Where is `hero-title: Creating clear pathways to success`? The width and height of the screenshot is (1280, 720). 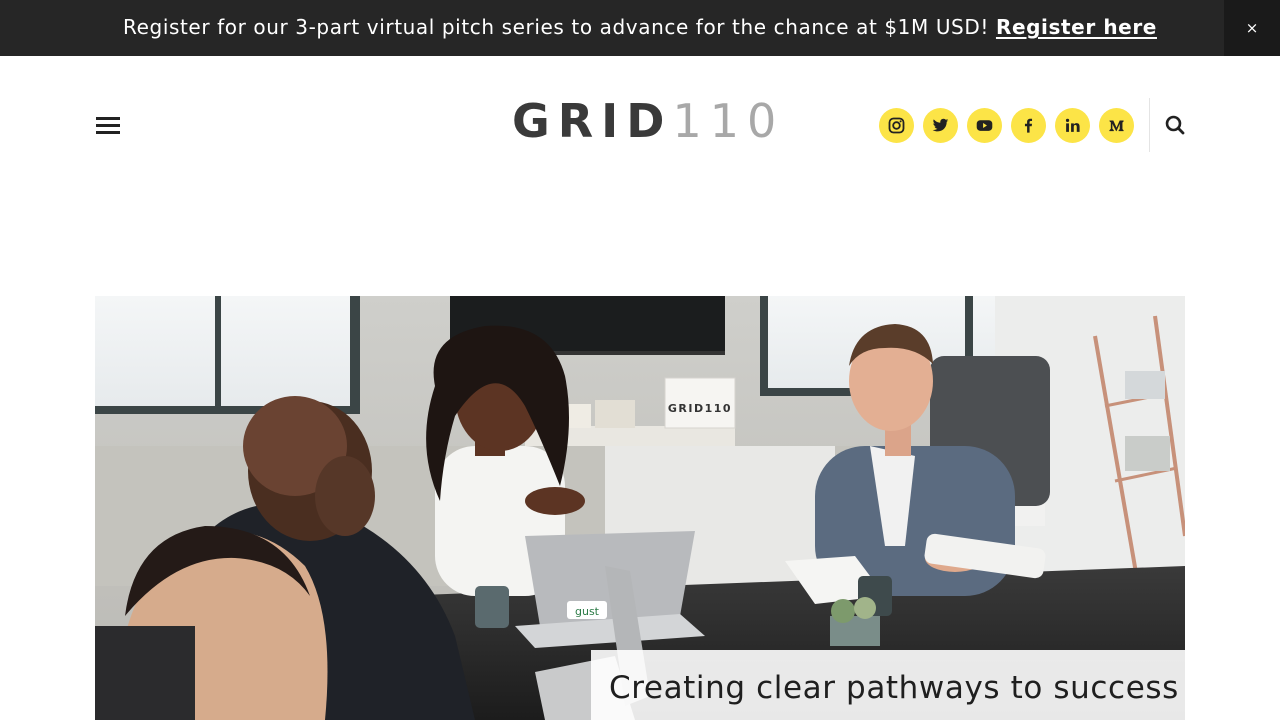
hero-title: Creating clear pathways to success is located at coordinates (894, 688).